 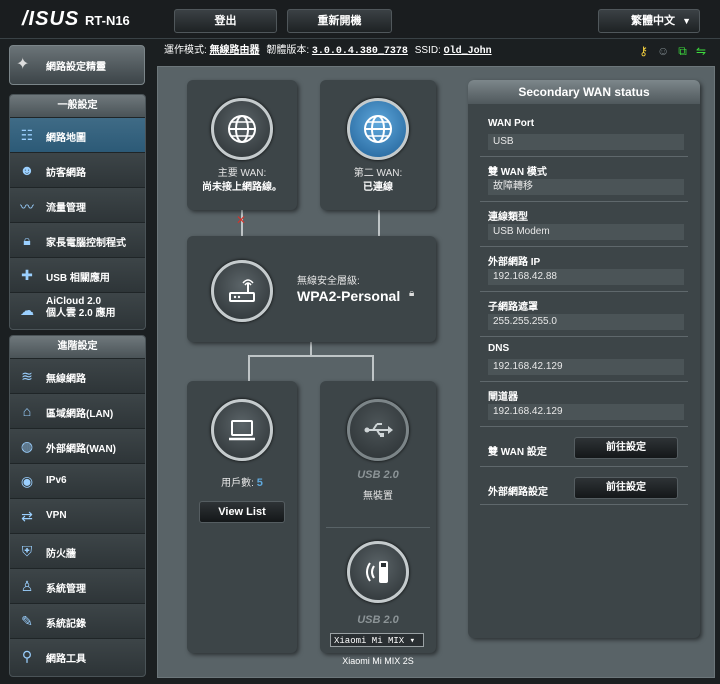 I want to click on router-card: 無線安全層級: WPA2-Personal 🔒︎, so click(x=311, y=289).